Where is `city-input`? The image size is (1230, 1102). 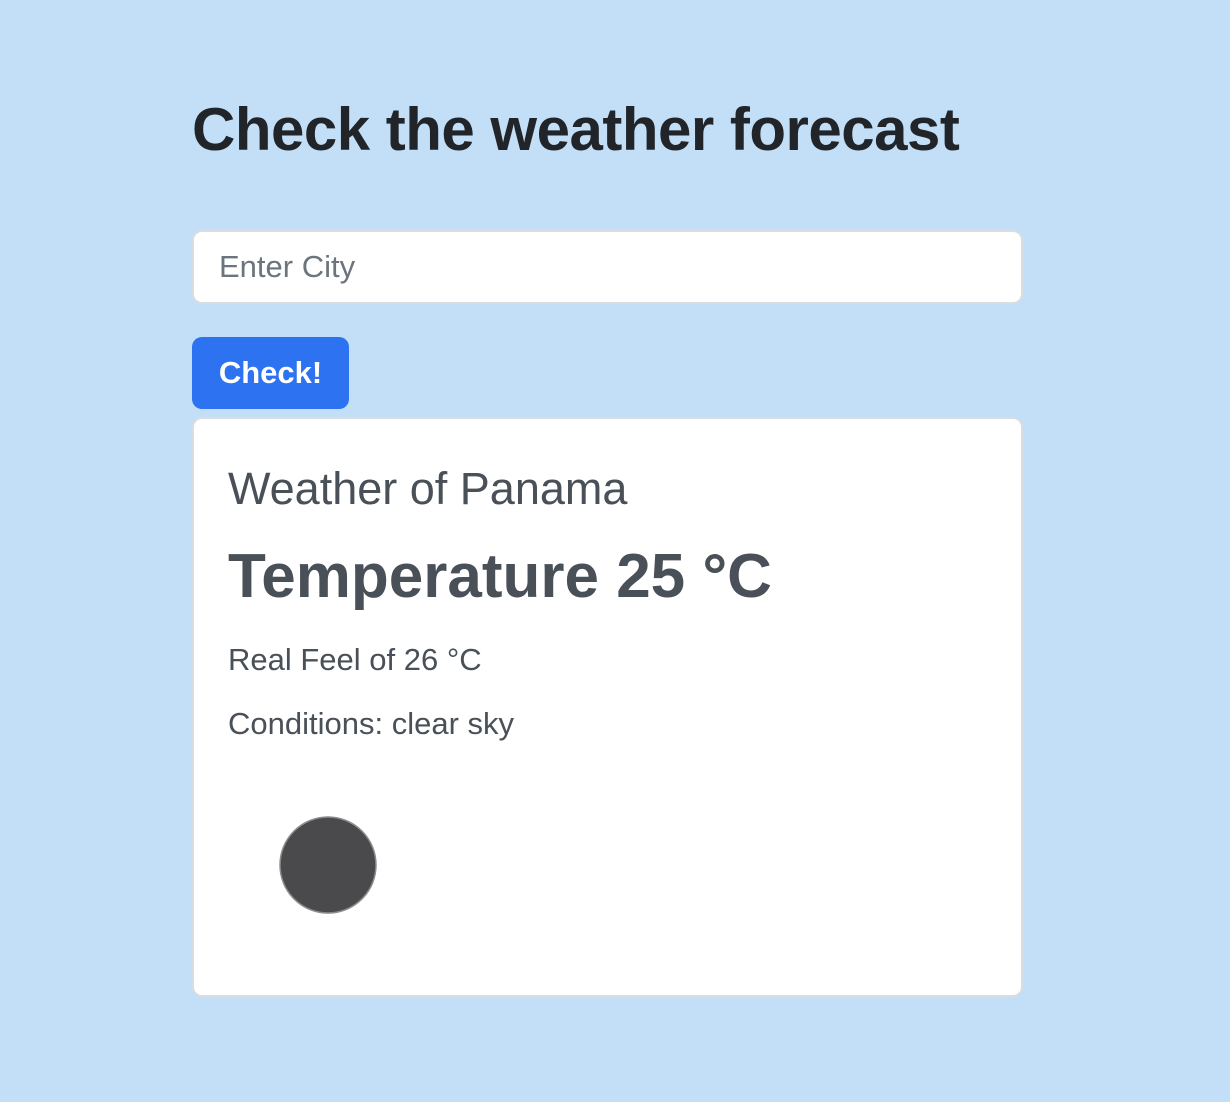 city-input is located at coordinates (607, 267).